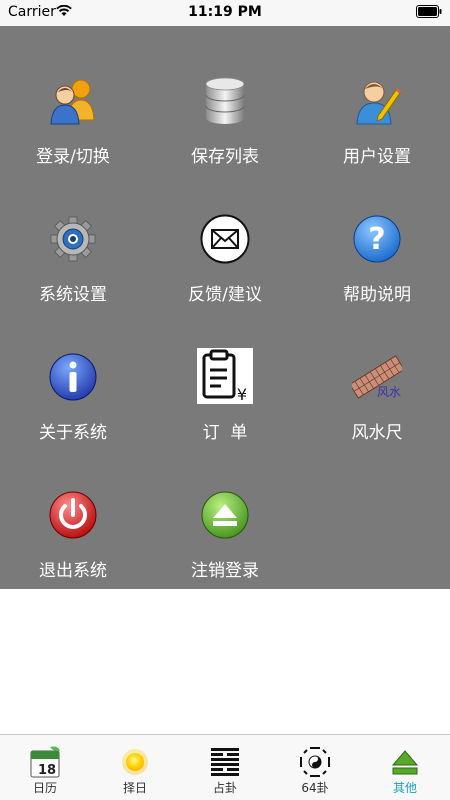  I want to click on calendar-icon: 18, so click(45, 762).